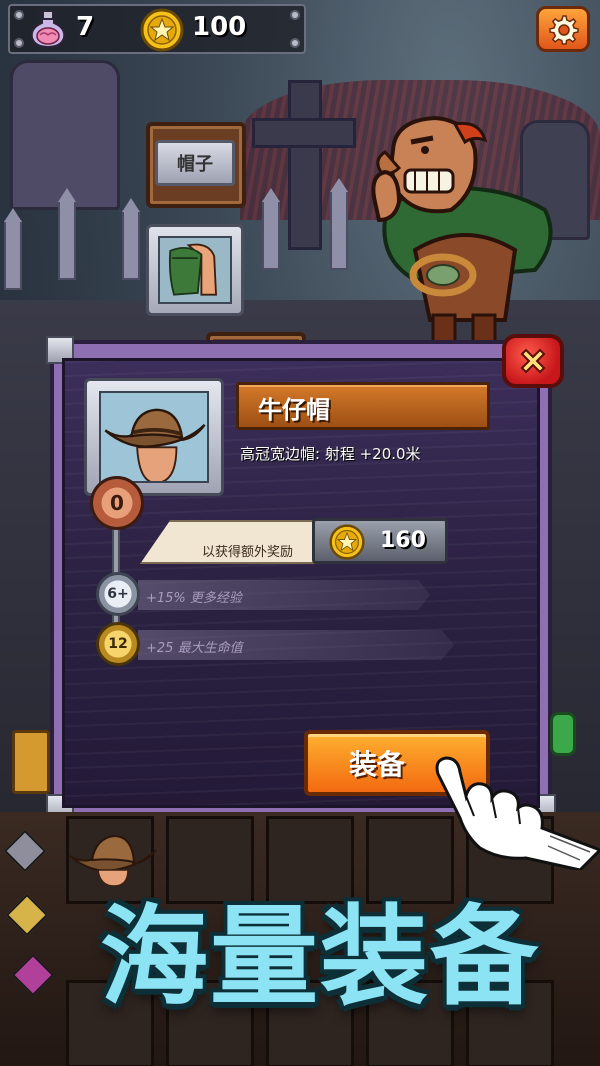 This screenshot has height=1066, width=600. What do you see at coordinates (195, 163) in the screenshot?
I see `hat-slot-label: 帽子` at bounding box center [195, 163].